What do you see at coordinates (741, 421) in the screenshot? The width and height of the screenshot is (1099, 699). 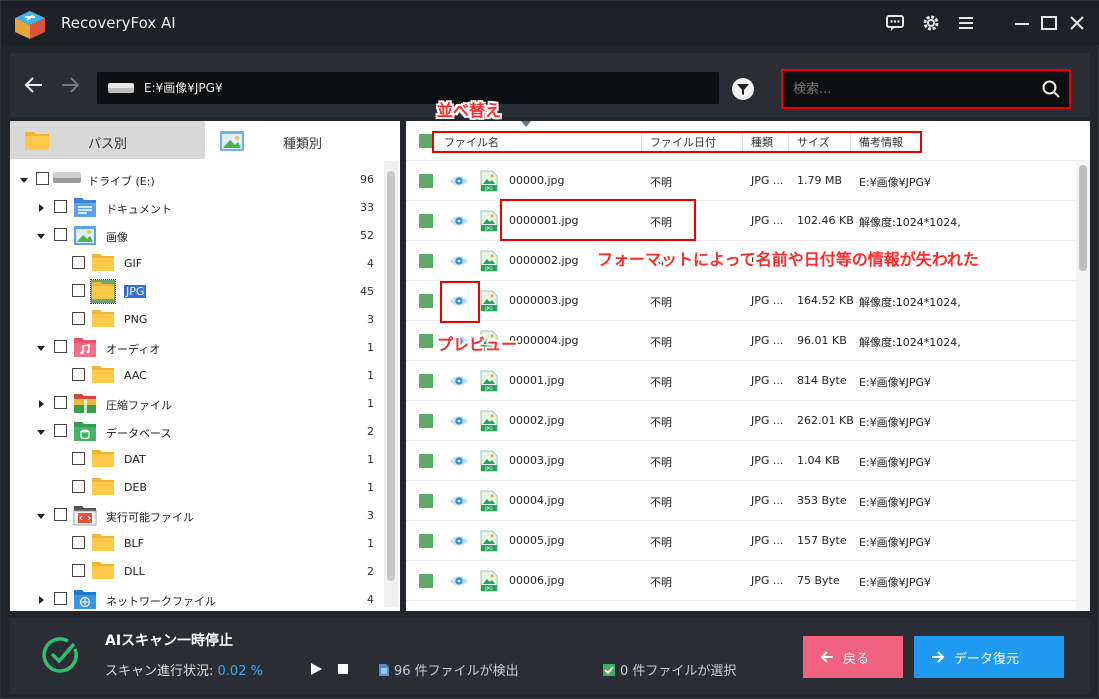 I see `file-row: JPG 00002.jpg 不明 JPG ... 262.01 KB E:¥画像¥JPG¥` at bounding box center [741, 421].